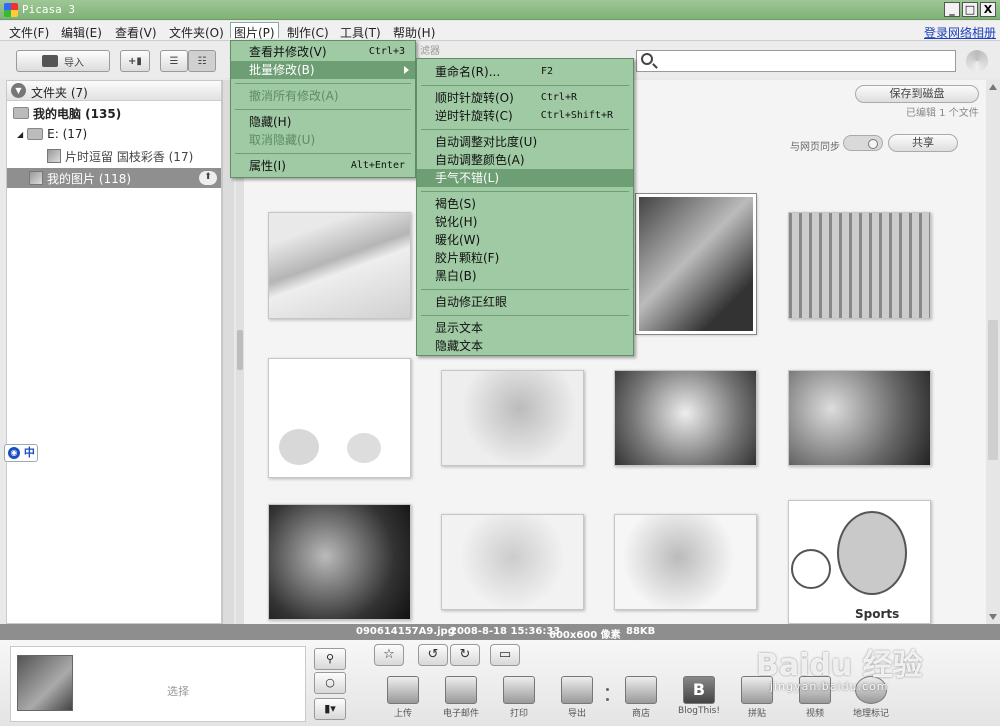 Image resolution: width=1000 pixels, height=726 pixels. Describe the element at coordinates (500, 10) in the screenshot. I see `title-bar: Picasa 3 _ □ X` at that location.